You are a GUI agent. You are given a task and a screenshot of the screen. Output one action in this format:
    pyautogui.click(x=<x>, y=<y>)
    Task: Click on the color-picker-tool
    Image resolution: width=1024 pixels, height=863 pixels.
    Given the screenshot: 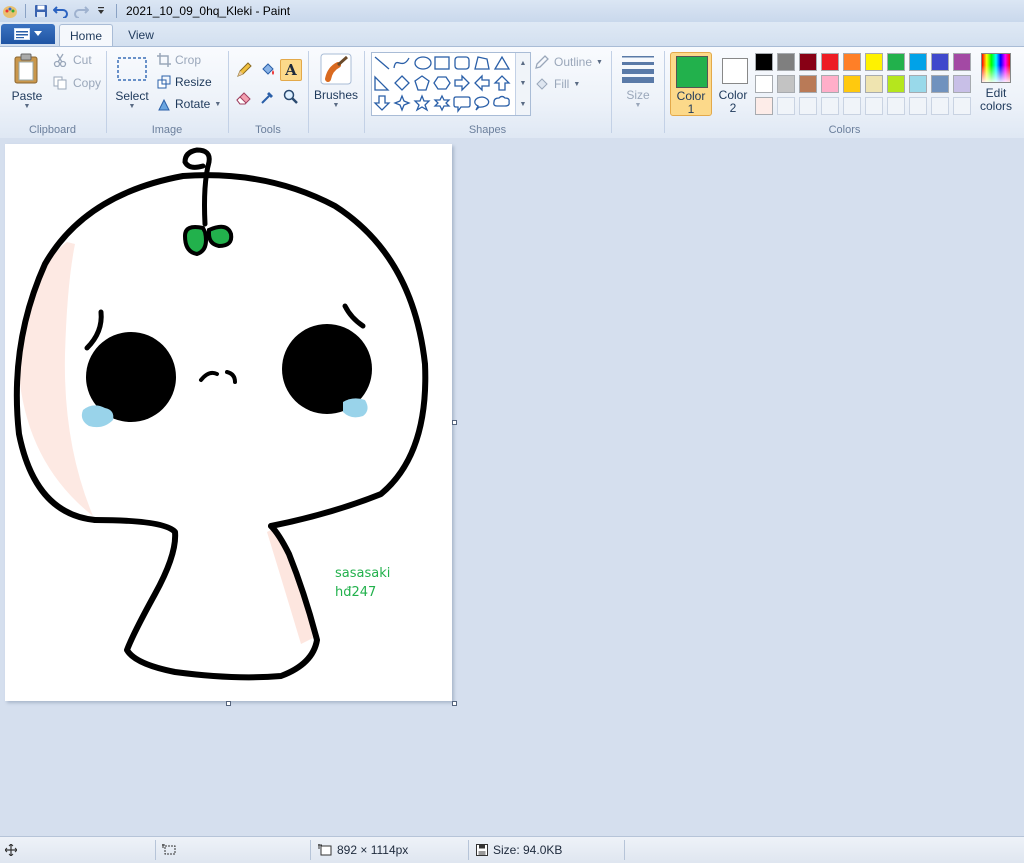 What is the action you would take?
    pyautogui.click(x=268, y=97)
    